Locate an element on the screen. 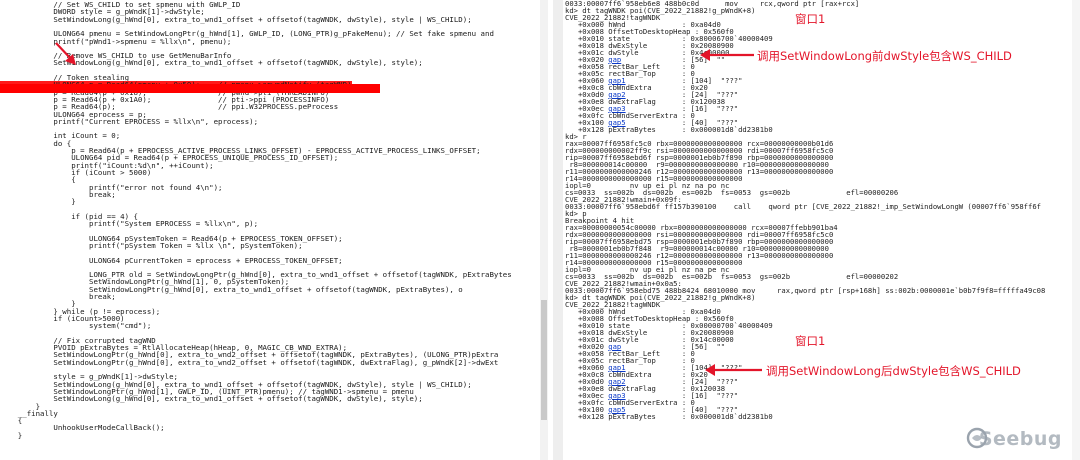 The width and height of the screenshot is (1080, 460). highlighted-line-marker is located at coordinates (190, 88).